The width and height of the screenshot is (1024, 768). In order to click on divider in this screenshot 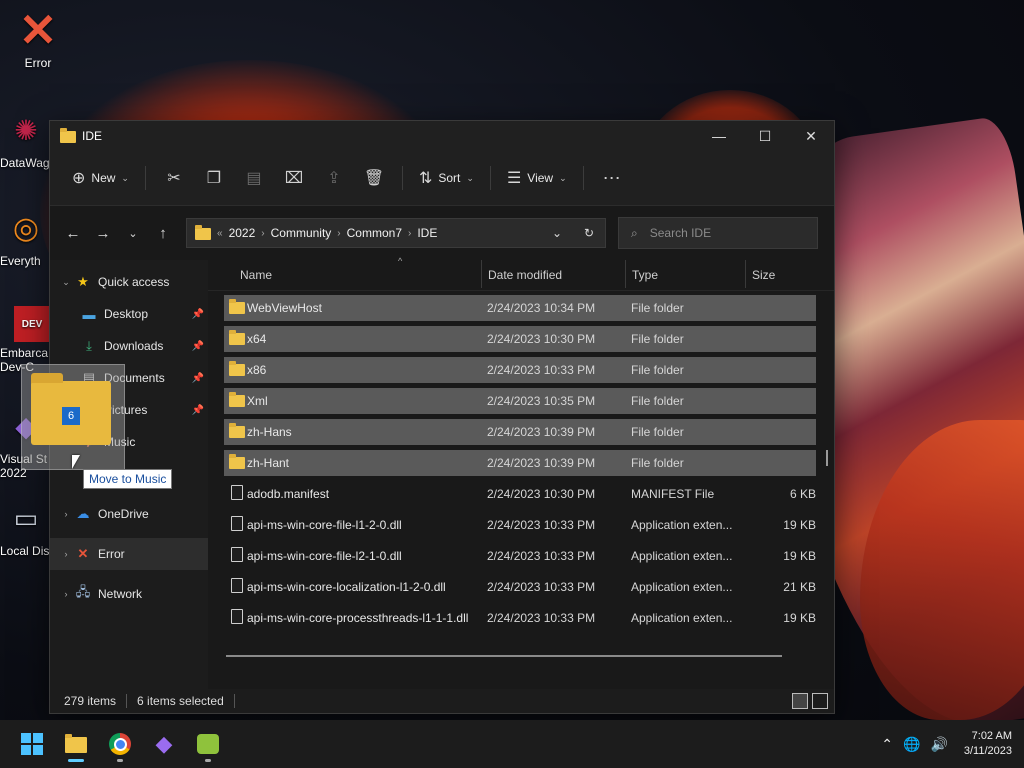, I will do `click(583, 178)`.